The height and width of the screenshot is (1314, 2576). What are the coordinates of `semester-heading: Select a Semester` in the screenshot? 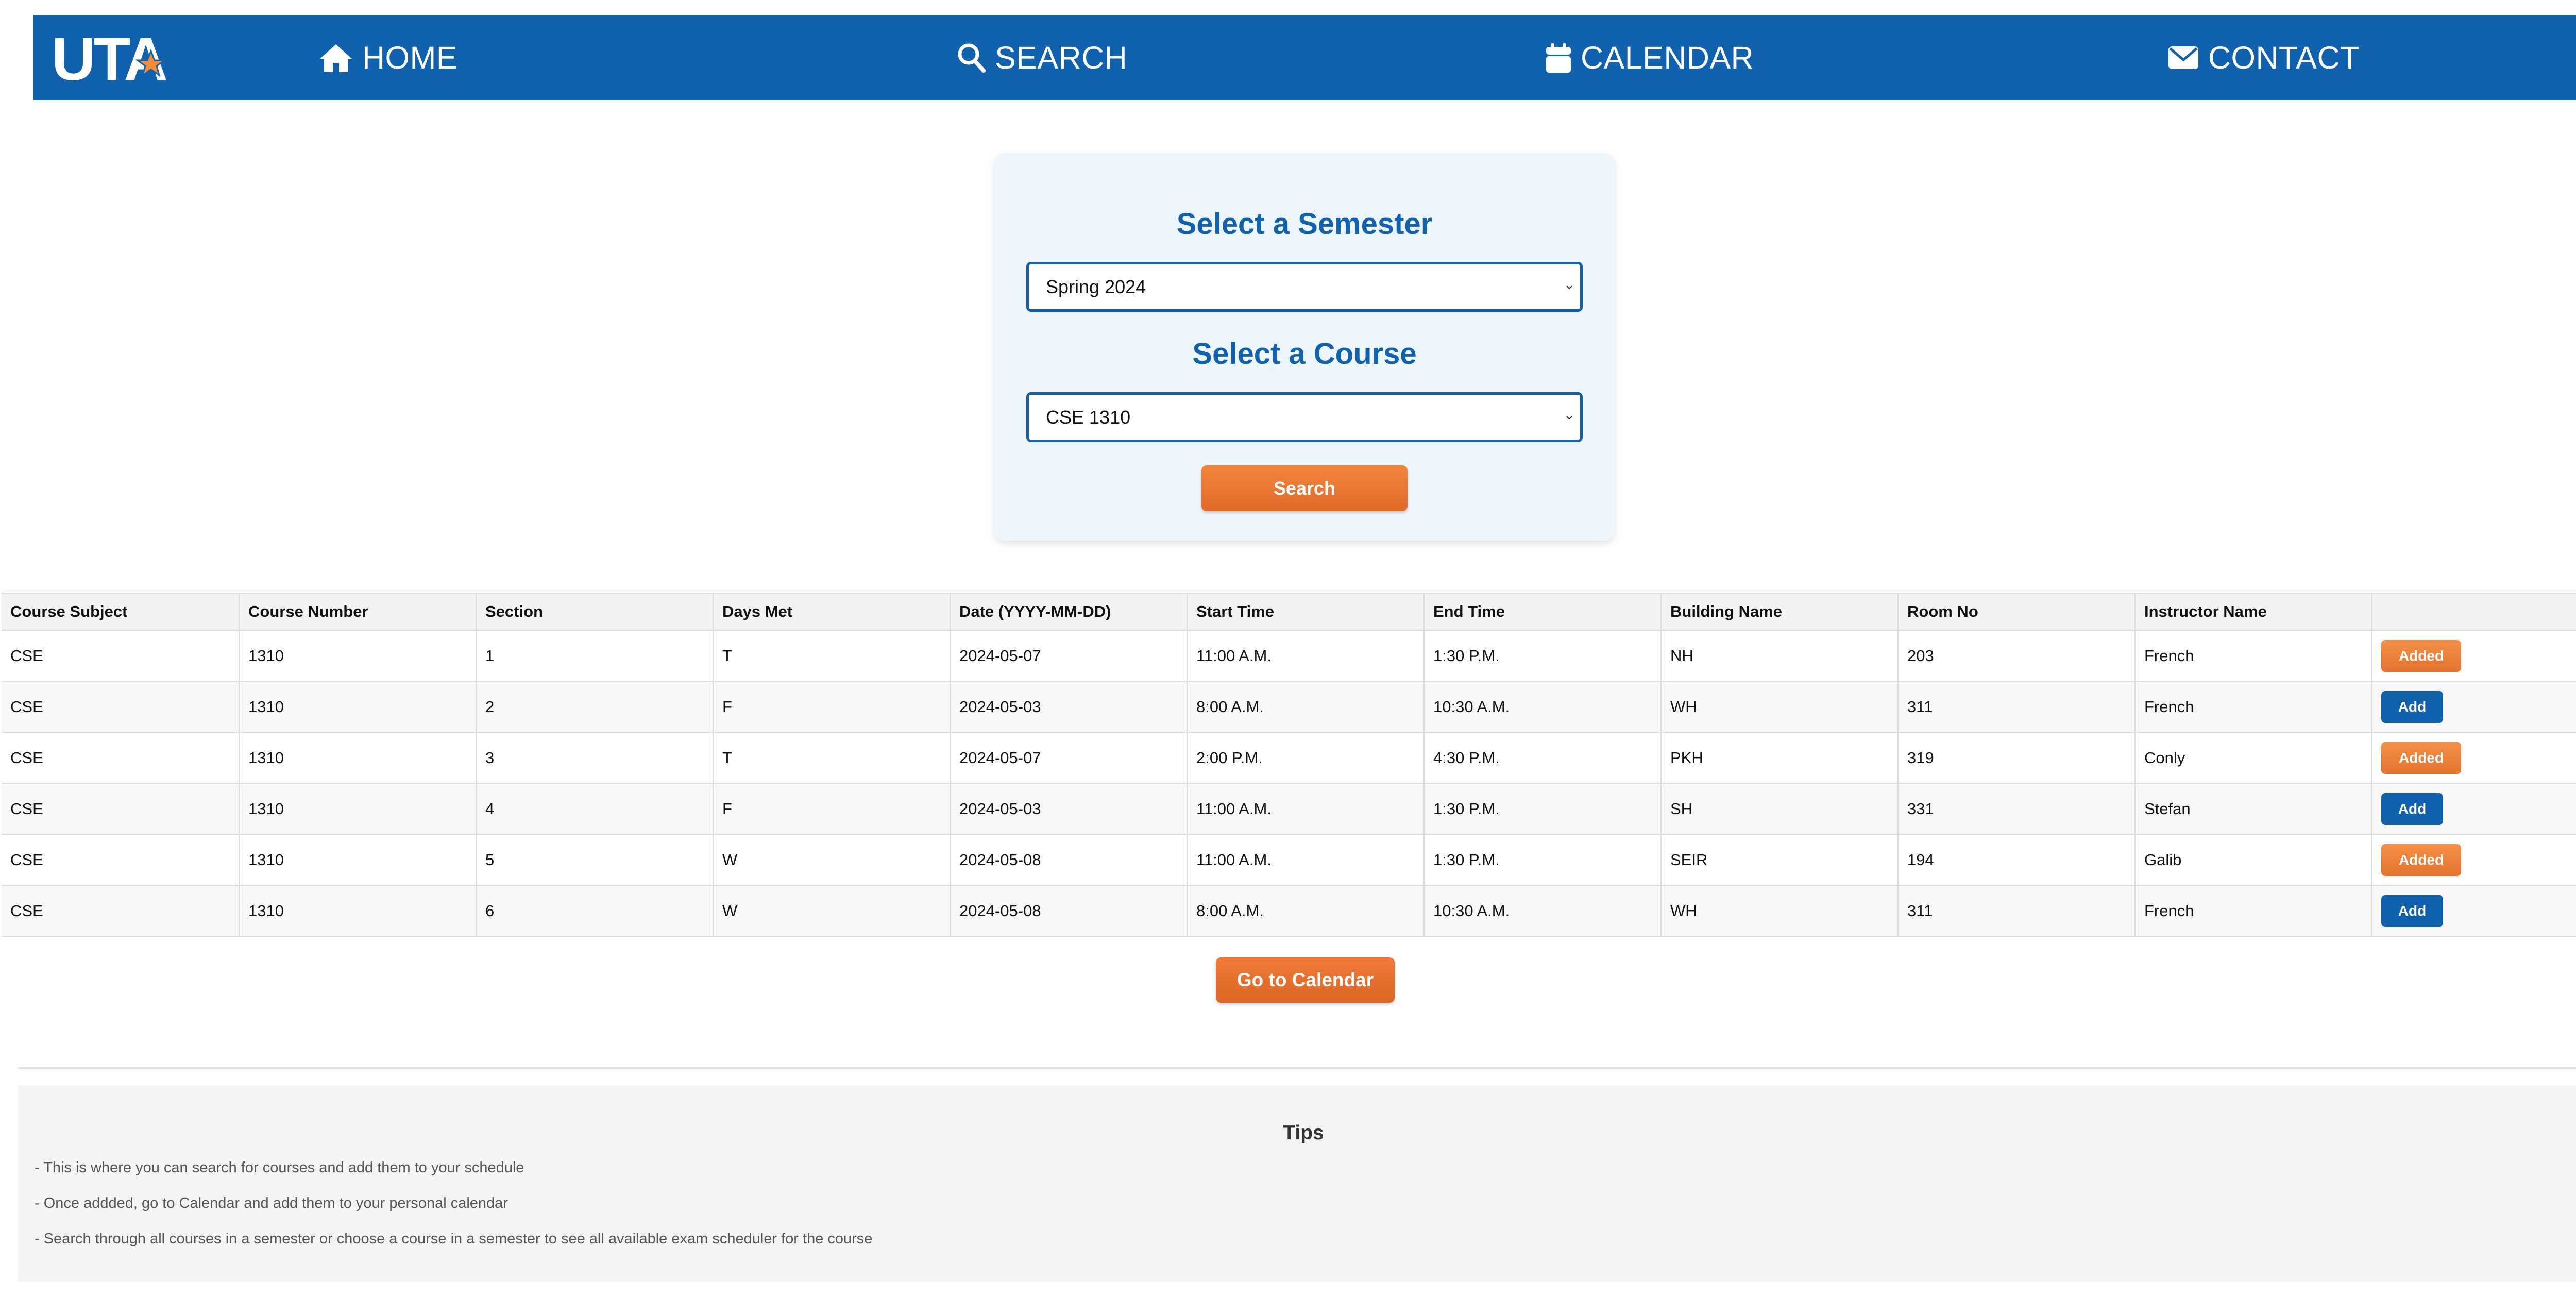 It's located at (1304, 224).